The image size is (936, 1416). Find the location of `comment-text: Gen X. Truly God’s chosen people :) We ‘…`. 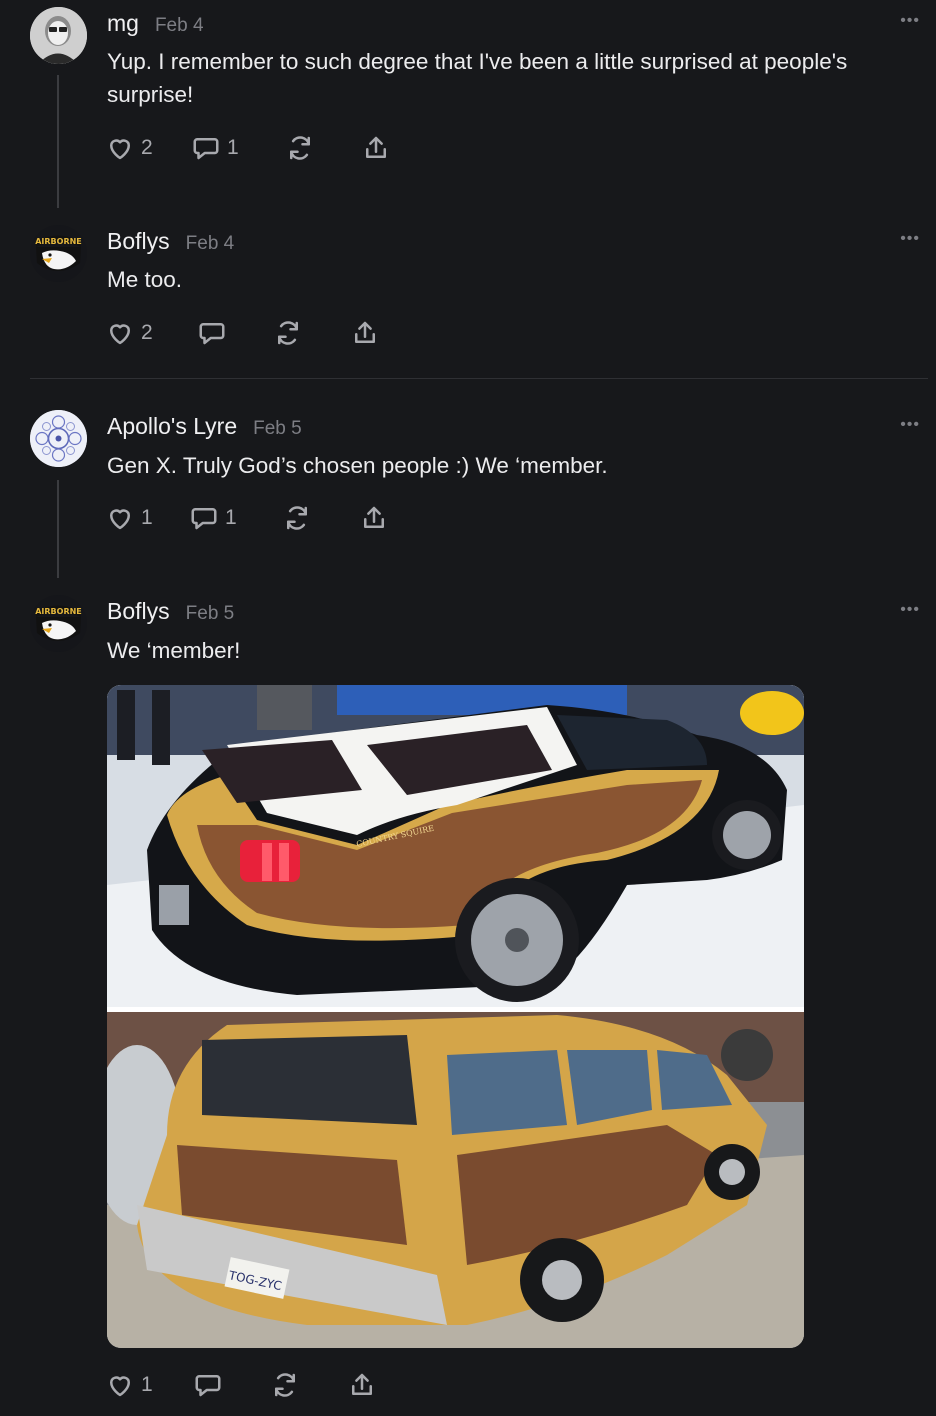

comment-text: Gen X. Truly God’s chosen people :) We ‘… is located at coordinates (357, 465).